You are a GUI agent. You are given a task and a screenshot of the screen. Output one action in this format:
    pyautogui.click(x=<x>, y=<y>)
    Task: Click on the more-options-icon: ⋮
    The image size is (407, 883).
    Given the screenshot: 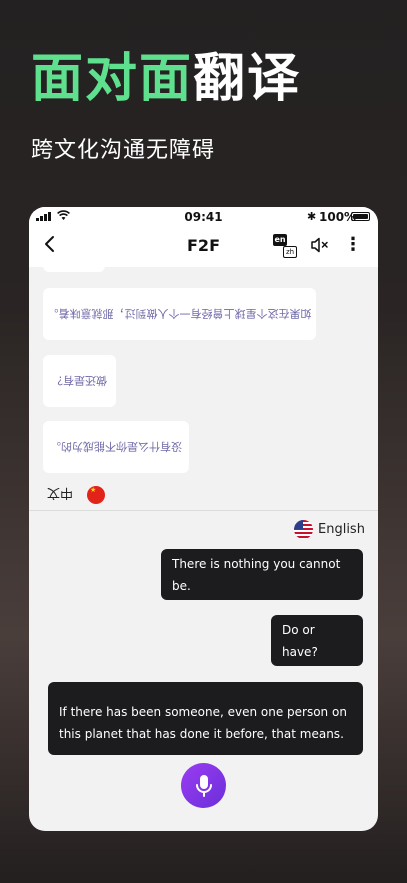 What is the action you would take?
    pyautogui.click(x=353, y=244)
    